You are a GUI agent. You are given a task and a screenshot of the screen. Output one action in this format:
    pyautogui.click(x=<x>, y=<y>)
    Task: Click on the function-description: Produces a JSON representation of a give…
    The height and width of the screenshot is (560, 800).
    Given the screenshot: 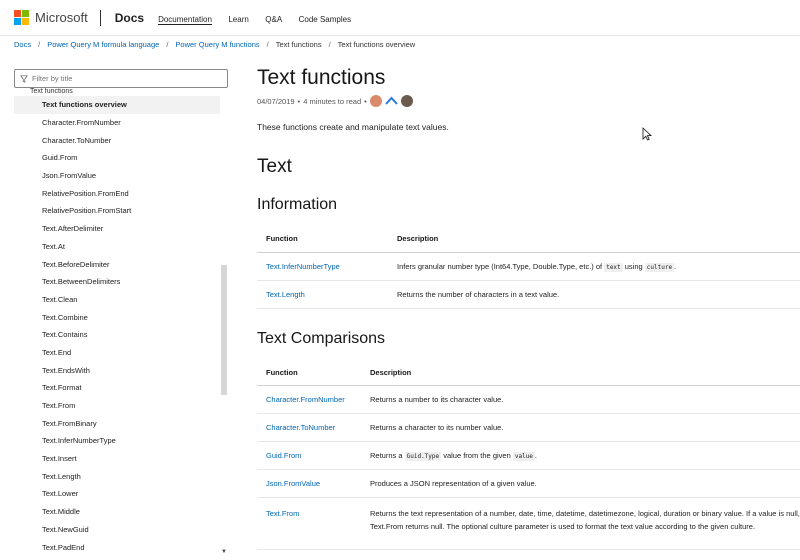 What is the action you would take?
    pyautogui.click(x=580, y=483)
    